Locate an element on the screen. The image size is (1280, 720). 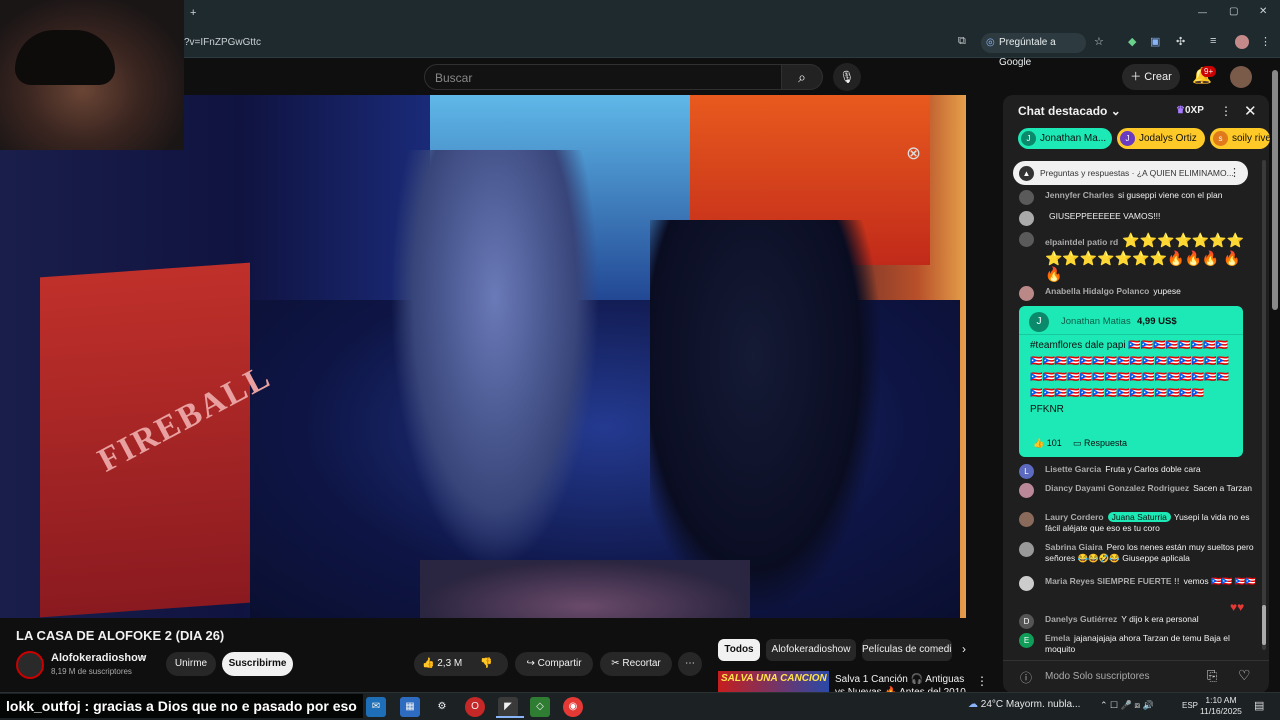
recommendation-menu-icon: ⋮ is located at coordinates (982, 681).